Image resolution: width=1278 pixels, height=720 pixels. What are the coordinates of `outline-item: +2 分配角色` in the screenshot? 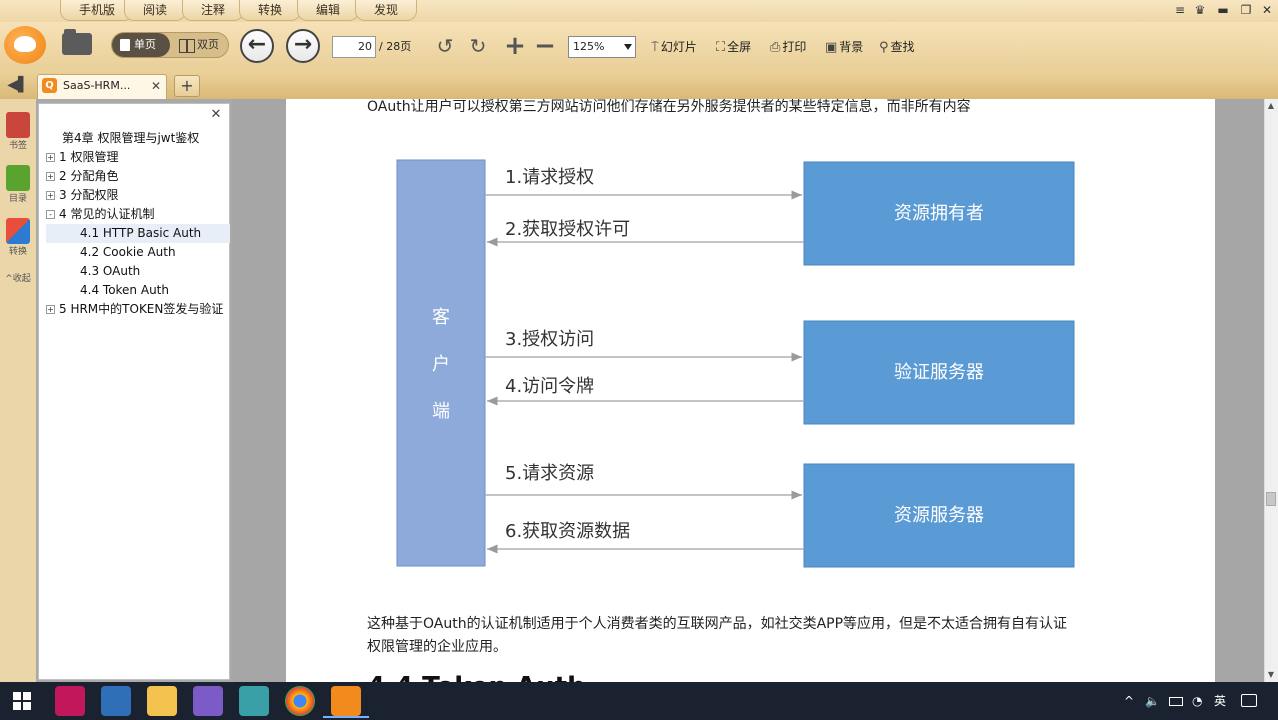 It's located at (138, 176).